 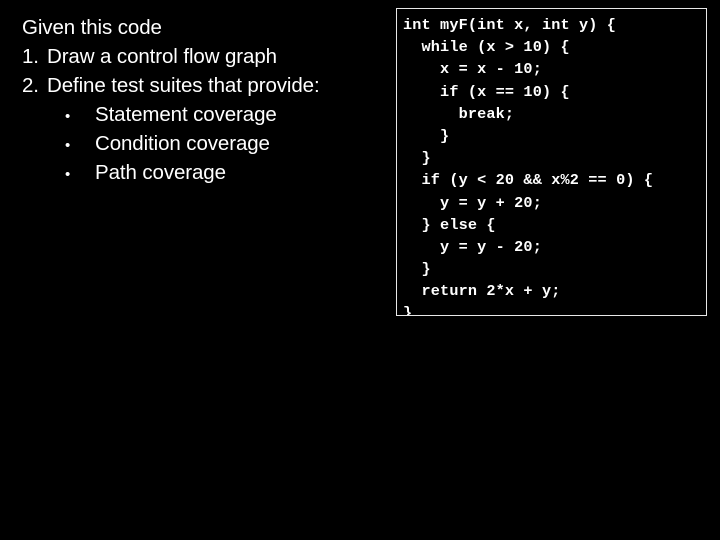 I want to click on outline-item-1: 1. Draw a control flow graph, so click(x=205, y=56).